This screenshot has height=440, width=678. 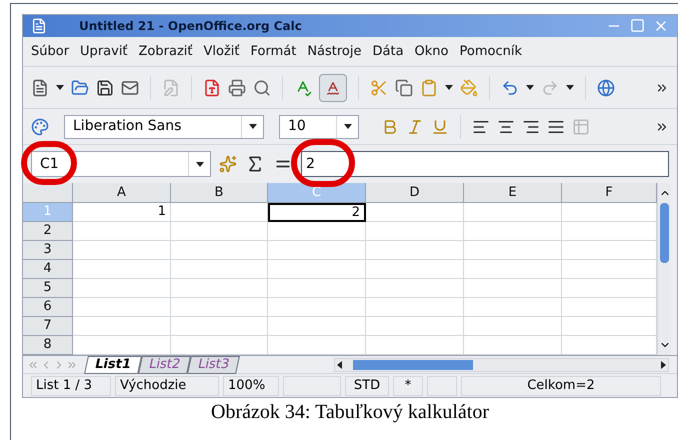 I want to click on sheet-tab: List1, so click(x=113, y=365).